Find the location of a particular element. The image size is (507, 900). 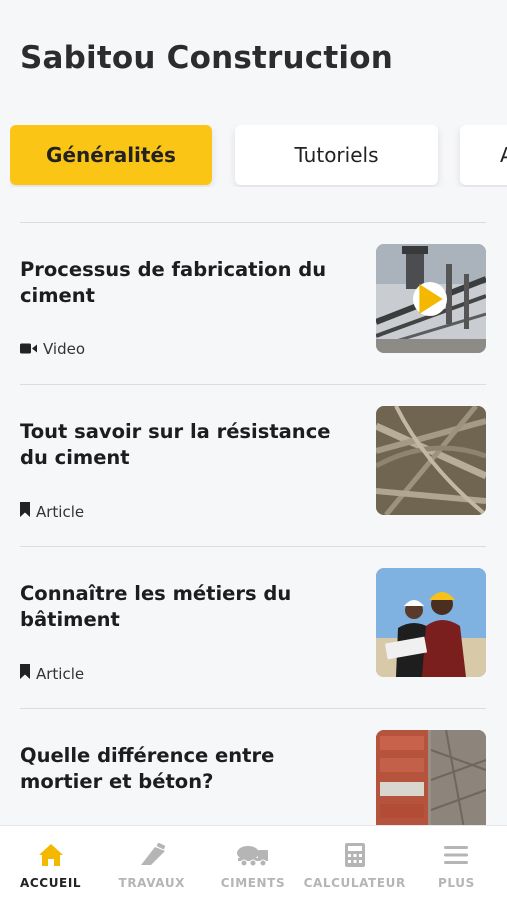

item-title: Tout savoir sur la résistance du ciment is located at coordinates (175, 444).